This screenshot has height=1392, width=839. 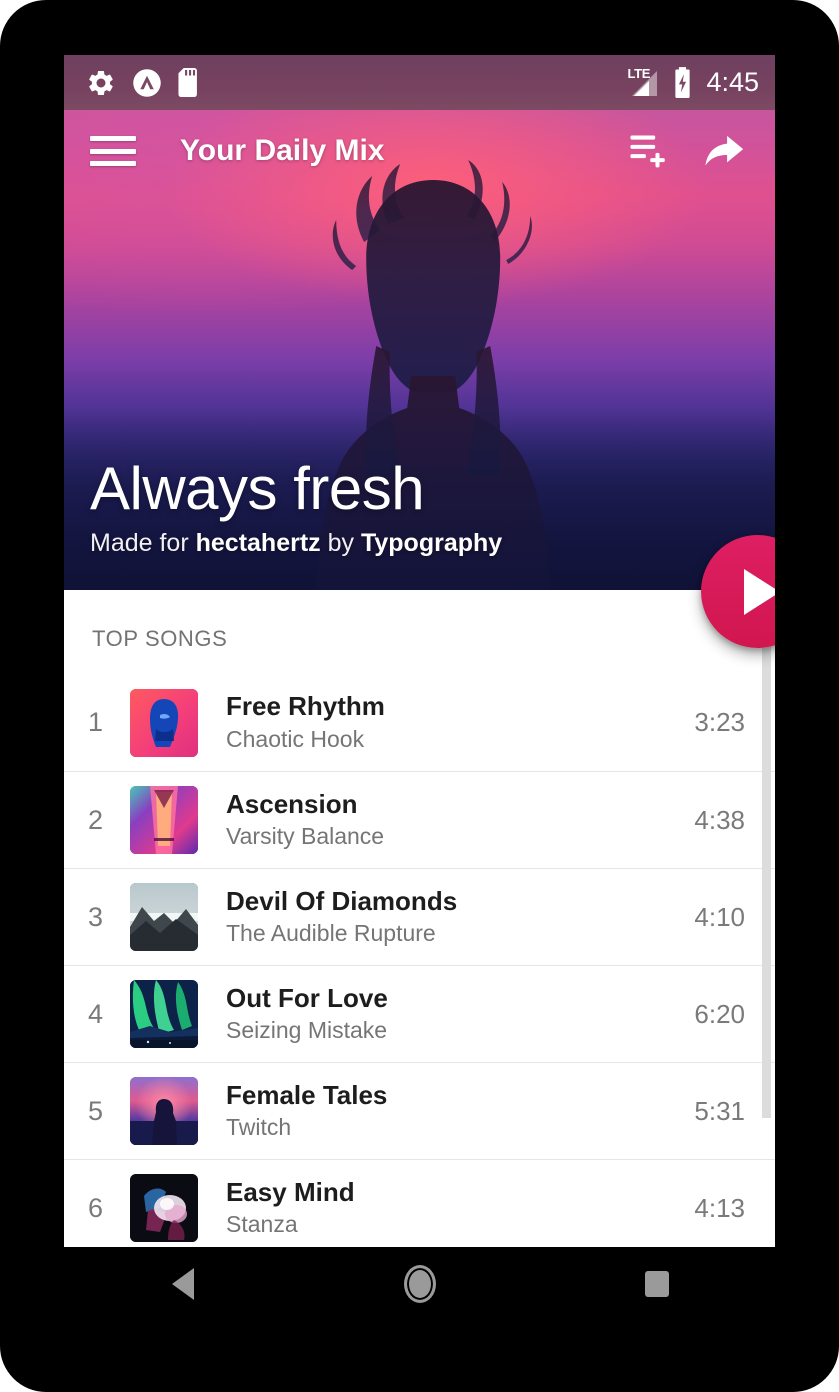 I want to click on song-artist: Chaotic Hook, so click(x=295, y=738).